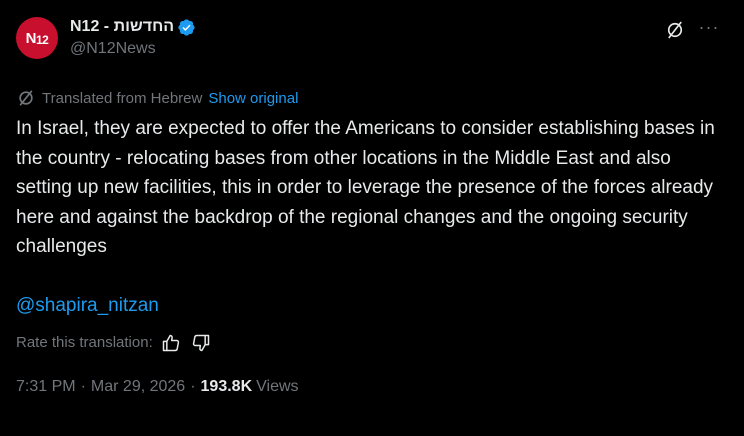  I want to click on user-handle: @N12News, so click(133, 49).